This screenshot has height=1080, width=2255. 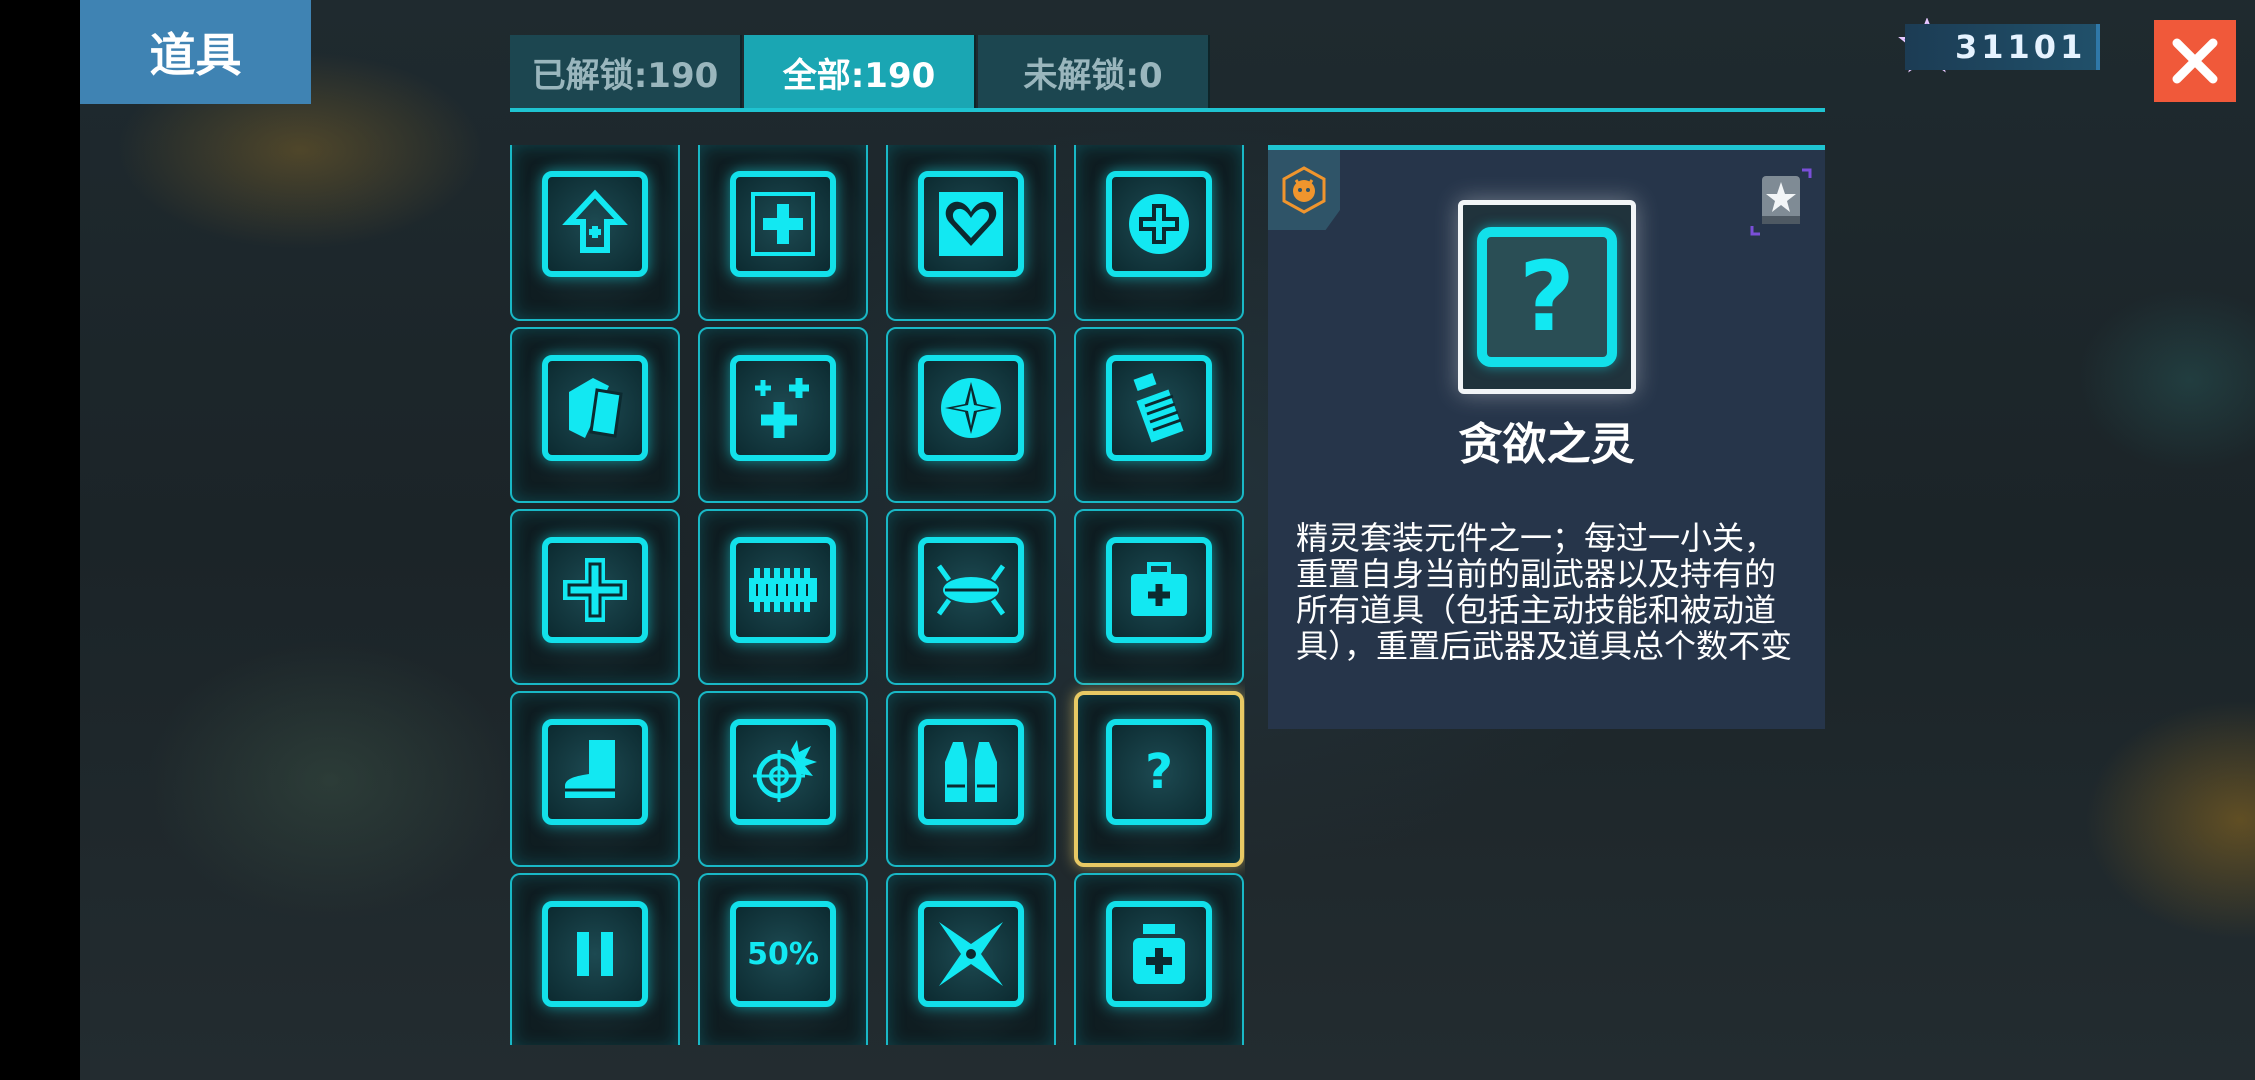 What do you see at coordinates (1094, 72) in the screenshot?
I see `tab-locked: 未解锁:0` at bounding box center [1094, 72].